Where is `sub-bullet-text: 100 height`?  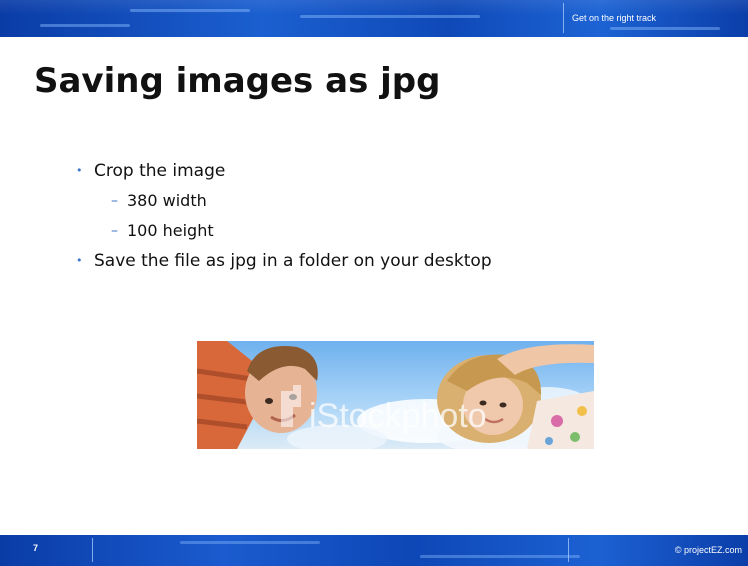
sub-bullet-text: 100 height is located at coordinates (170, 230).